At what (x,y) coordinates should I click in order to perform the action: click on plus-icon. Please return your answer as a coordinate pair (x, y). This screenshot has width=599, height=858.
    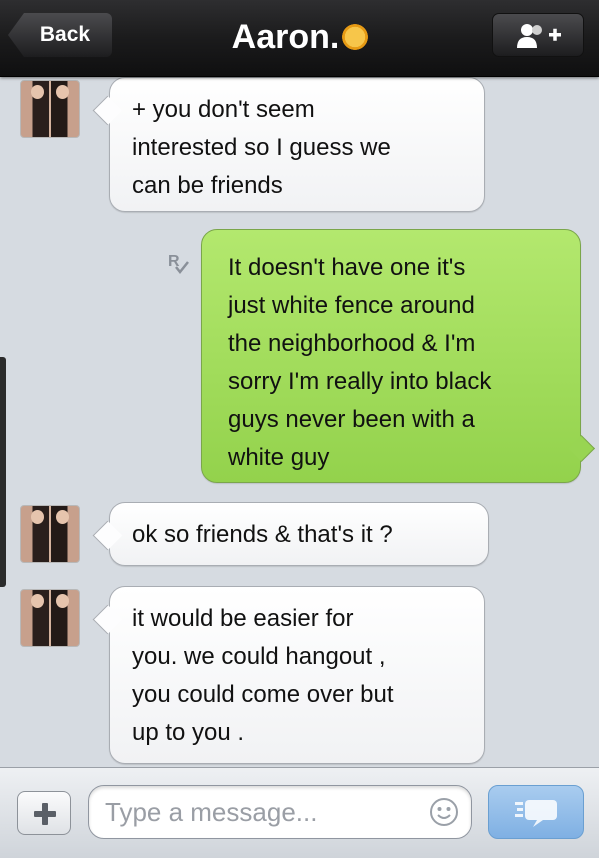
    Looking at the image, I should click on (45, 814).